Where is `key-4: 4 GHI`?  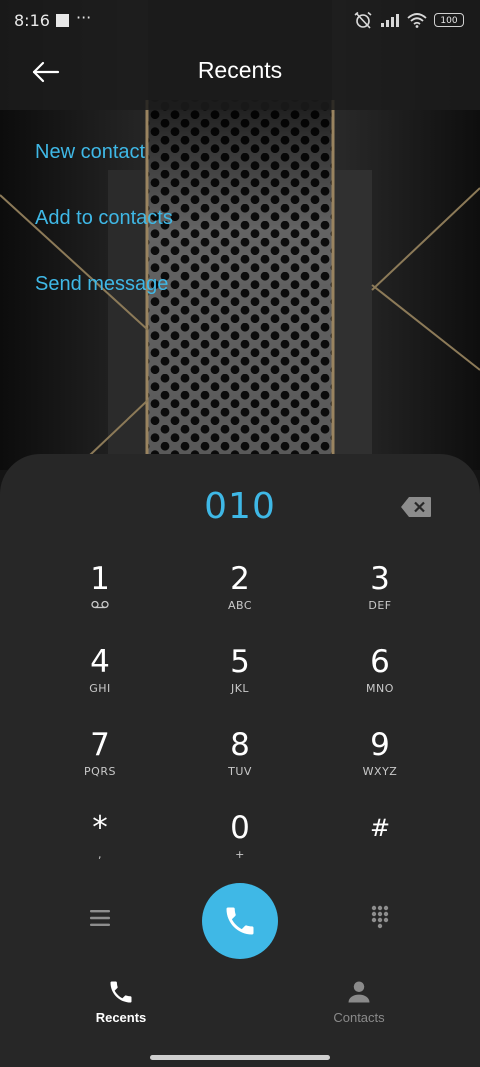
key-4: 4 GHI is located at coordinates (100, 678).